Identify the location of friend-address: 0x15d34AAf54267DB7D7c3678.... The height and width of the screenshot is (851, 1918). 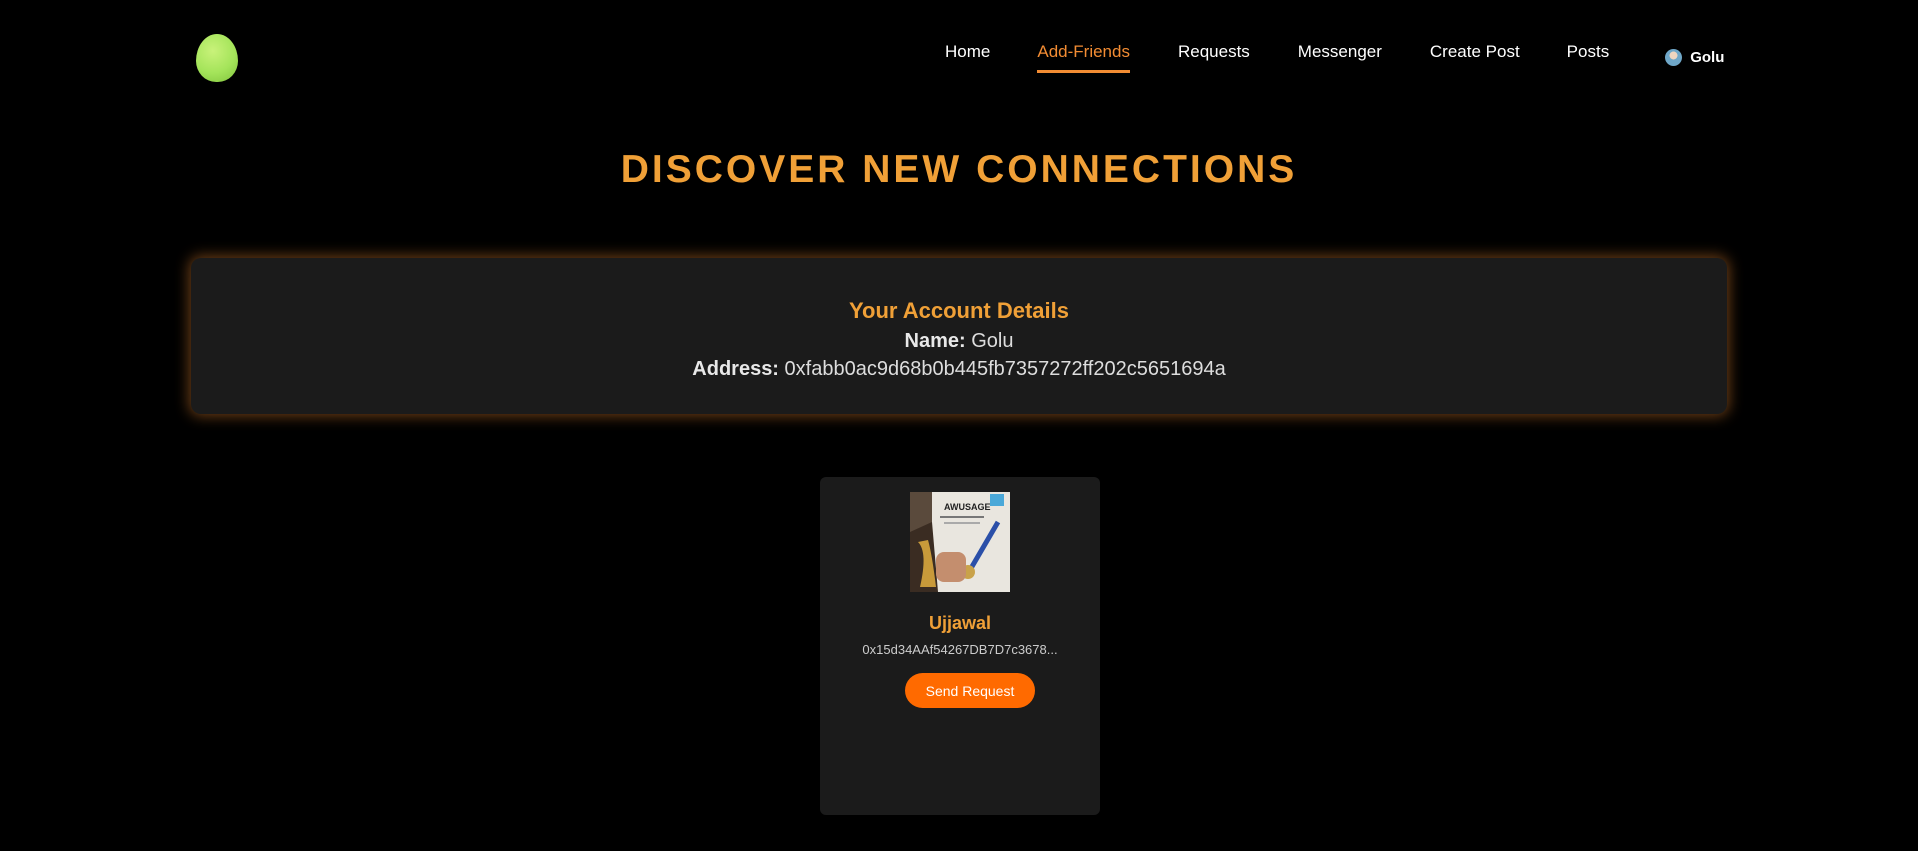
(960, 649).